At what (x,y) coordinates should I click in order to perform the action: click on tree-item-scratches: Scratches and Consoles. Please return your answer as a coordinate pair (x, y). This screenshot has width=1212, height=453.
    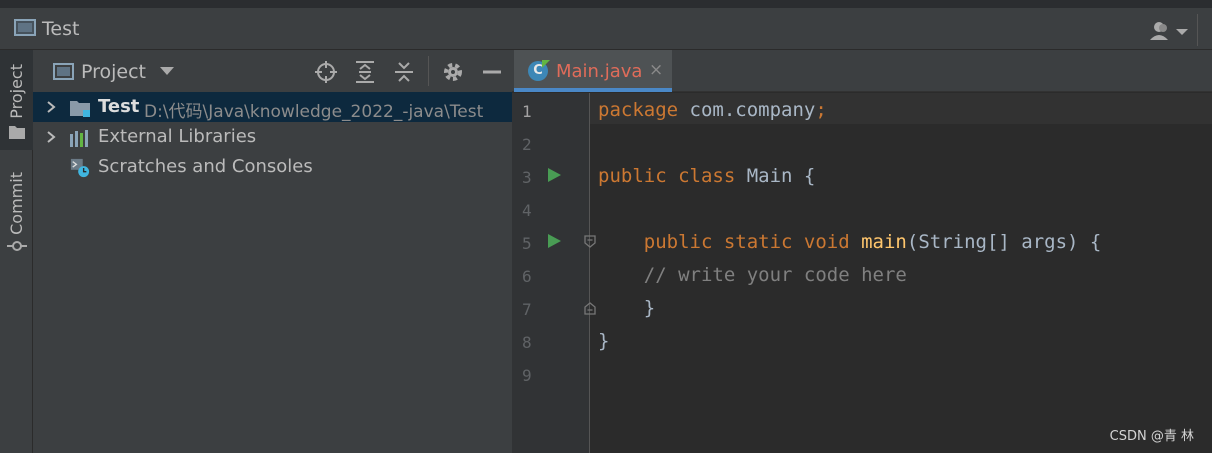
    Looking at the image, I should click on (272, 167).